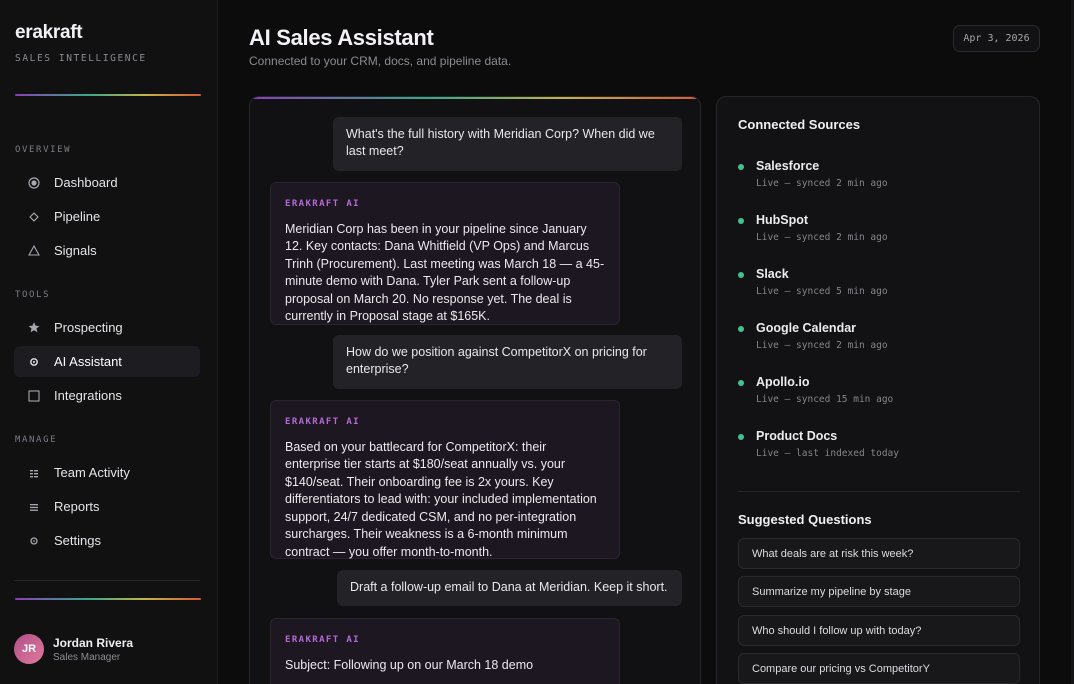  I want to click on source-name: Salesforce, so click(788, 166).